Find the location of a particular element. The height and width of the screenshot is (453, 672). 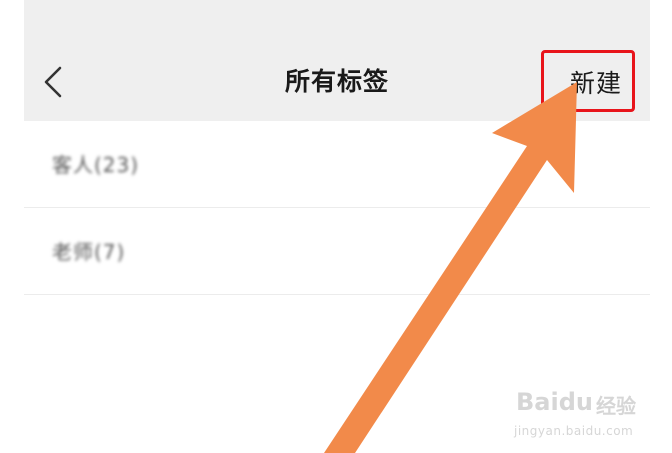

tag-label: 客人(23) is located at coordinates (96, 165).